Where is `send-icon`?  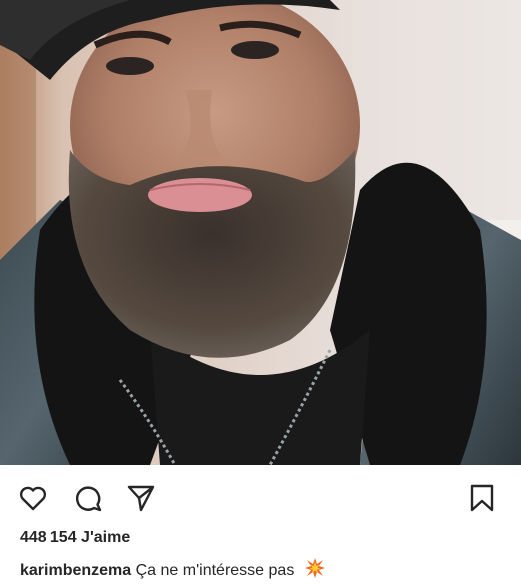 send-icon is located at coordinates (141, 498).